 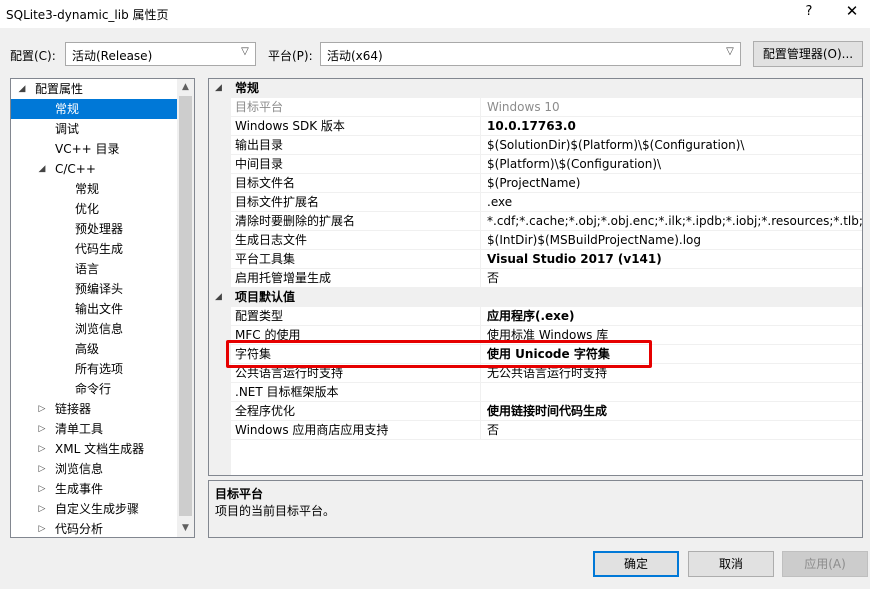 What do you see at coordinates (674, 392) in the screenshot?
I see `property-value` at bounding box center [674, 392].